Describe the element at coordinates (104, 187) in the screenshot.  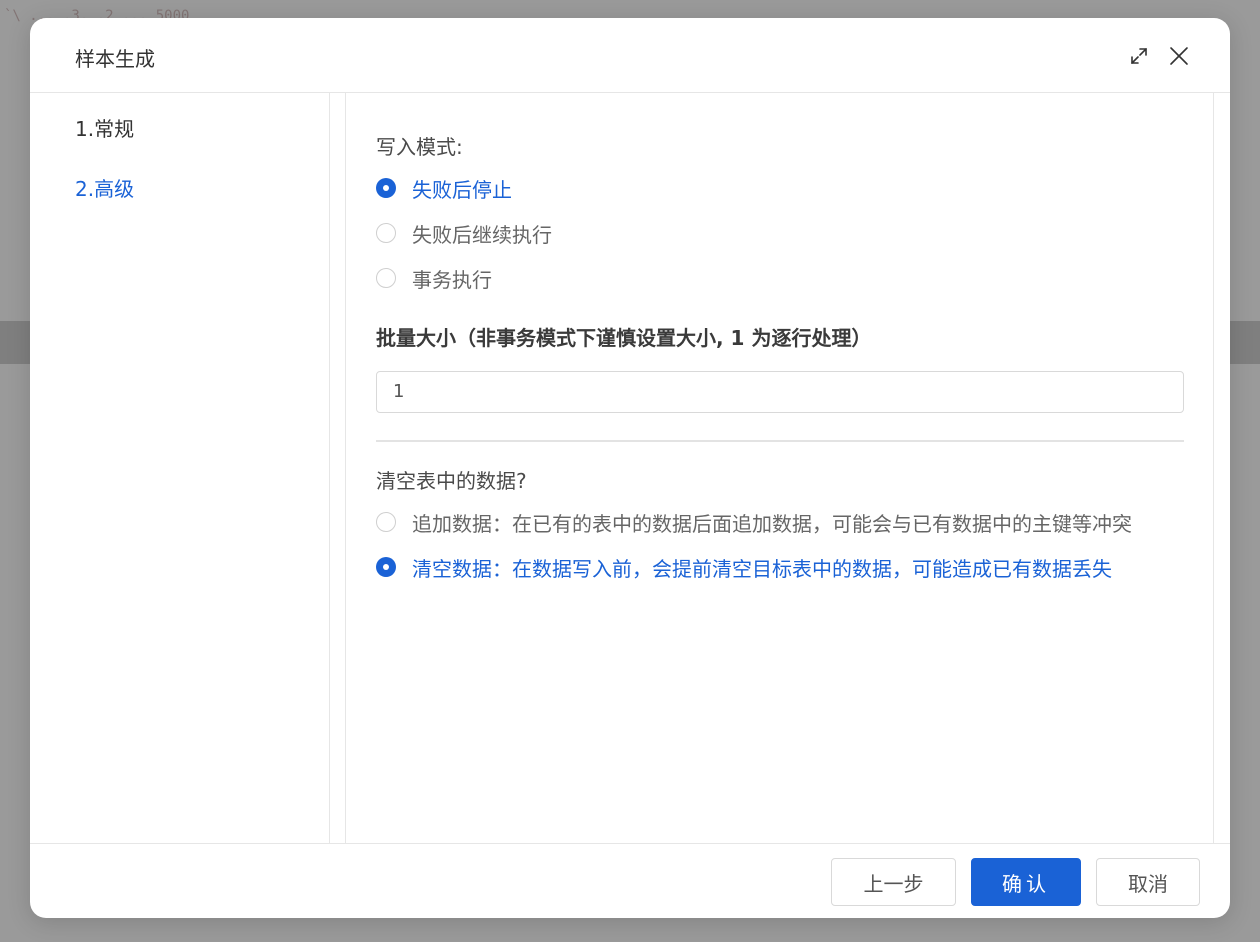
I see `step-advanced: 2.高级` at that location.